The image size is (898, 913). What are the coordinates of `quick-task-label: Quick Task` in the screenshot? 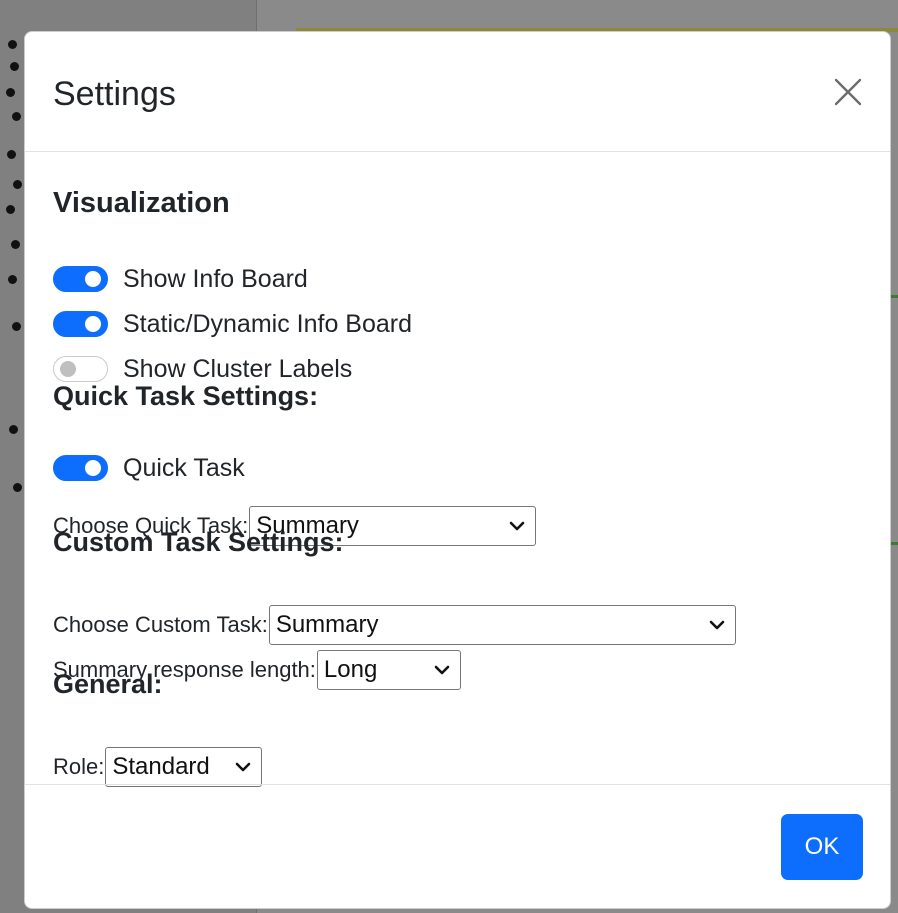 It's located at (184, 467).